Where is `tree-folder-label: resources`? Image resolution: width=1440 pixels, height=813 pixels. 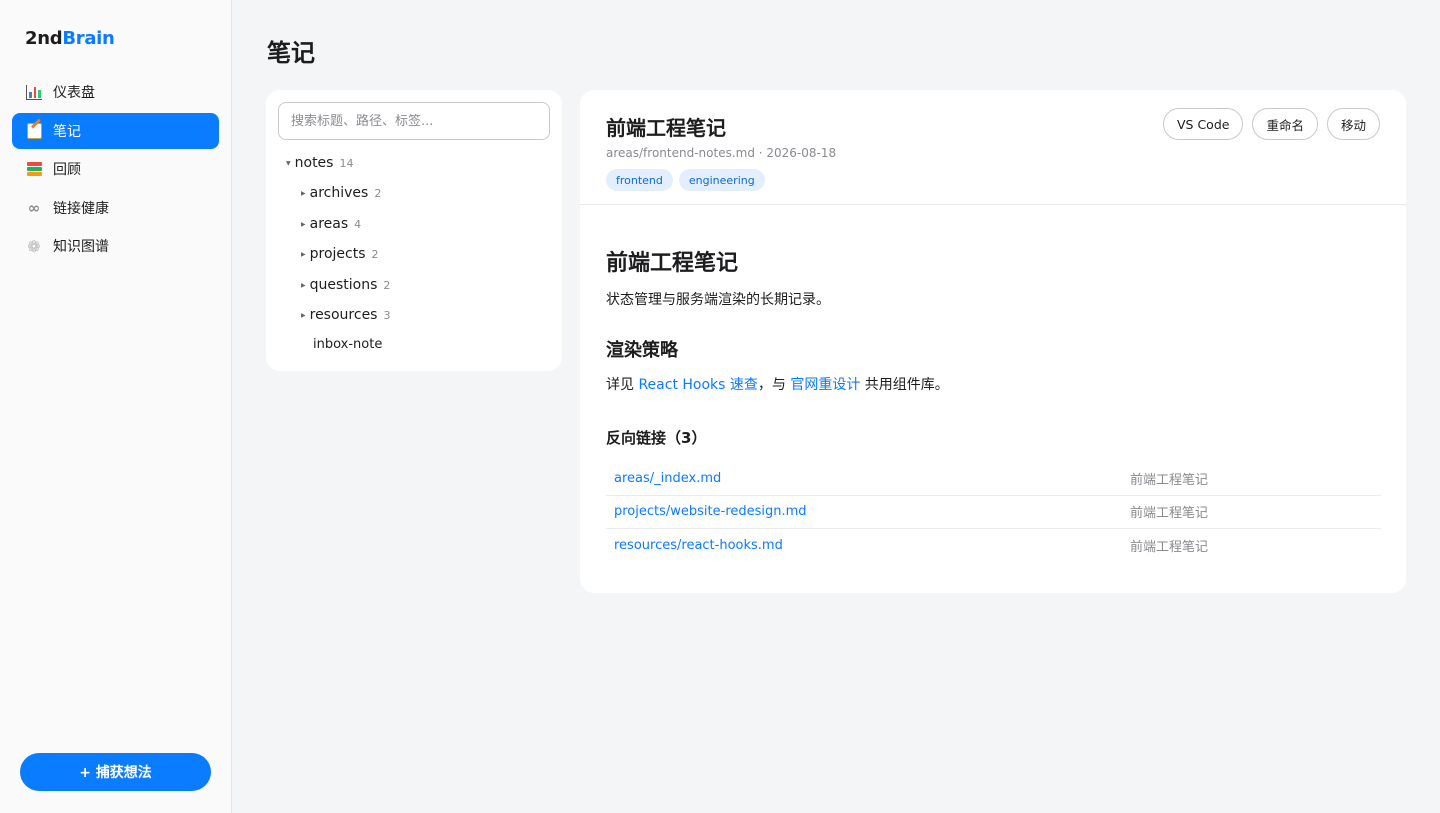 tree-folder-label: resources is located at coordinates (343, 315).